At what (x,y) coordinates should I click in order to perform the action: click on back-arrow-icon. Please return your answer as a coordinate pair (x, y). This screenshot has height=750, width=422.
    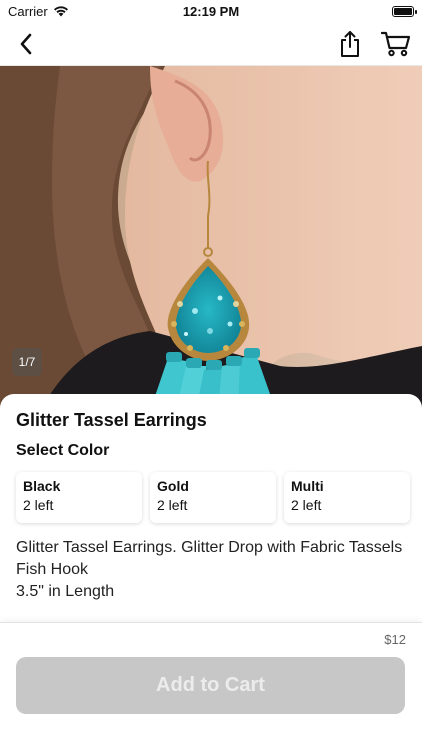
    Looking at the image, I should click on (26, 43).